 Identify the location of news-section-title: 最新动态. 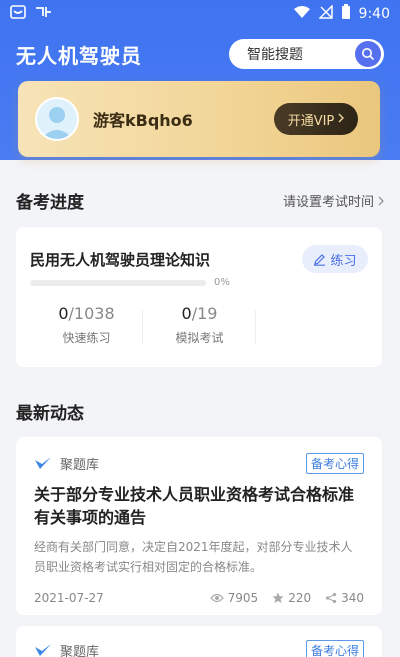
(50, 414).